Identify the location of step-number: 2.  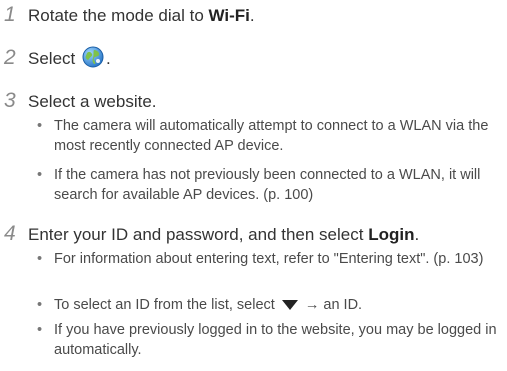
(10, 57).